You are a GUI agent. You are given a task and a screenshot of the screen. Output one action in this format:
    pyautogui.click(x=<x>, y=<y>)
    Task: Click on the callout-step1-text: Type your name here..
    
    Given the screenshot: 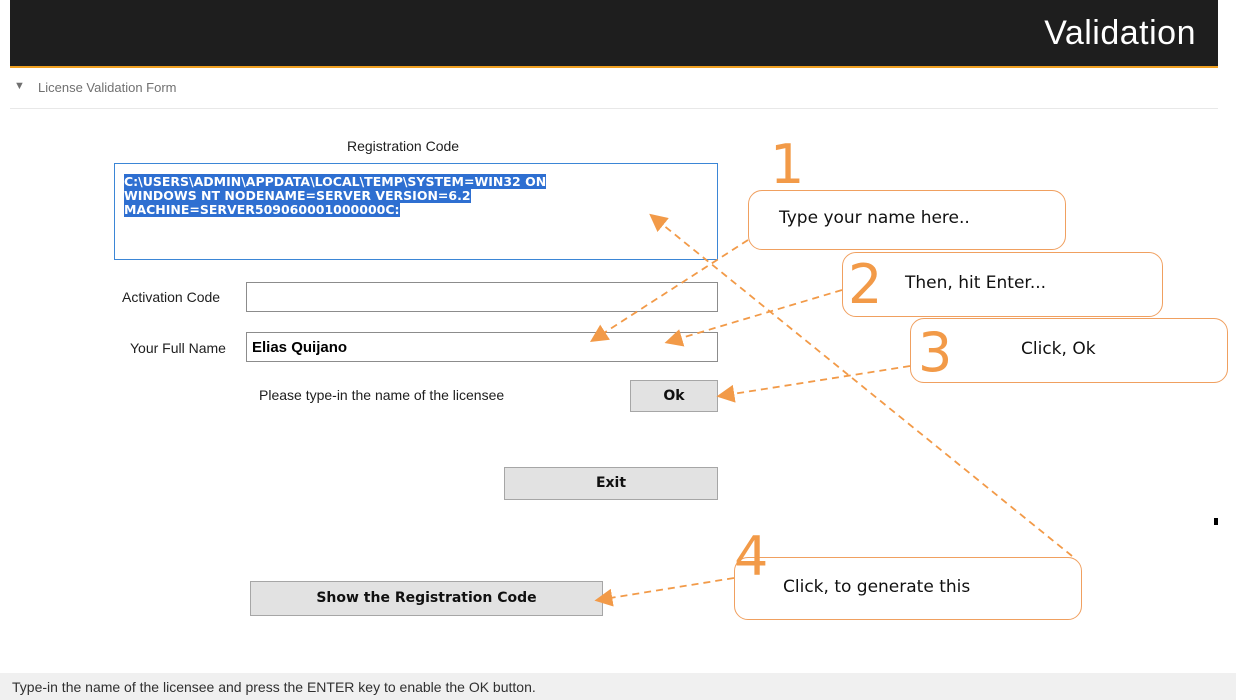 What is the action you would take?
    pyautogui.click(x=874, y=218)
    